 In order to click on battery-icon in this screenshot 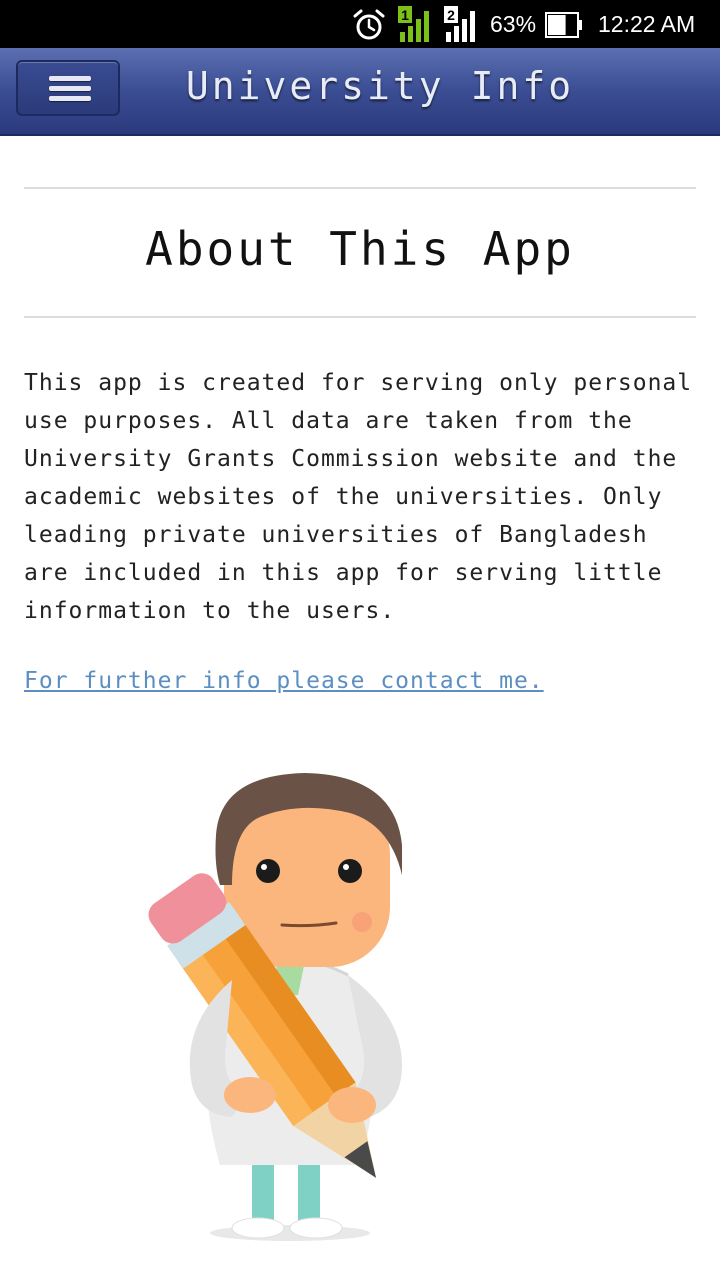, I will do `click(563, 25)`.